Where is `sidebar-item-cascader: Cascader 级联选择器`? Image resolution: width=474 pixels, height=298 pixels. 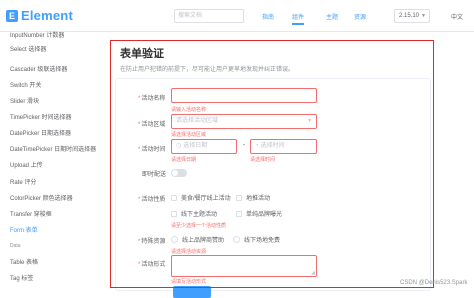 sidebar-item-cascader: Cascader 级联选择器 is located at coordinates (38, 68).